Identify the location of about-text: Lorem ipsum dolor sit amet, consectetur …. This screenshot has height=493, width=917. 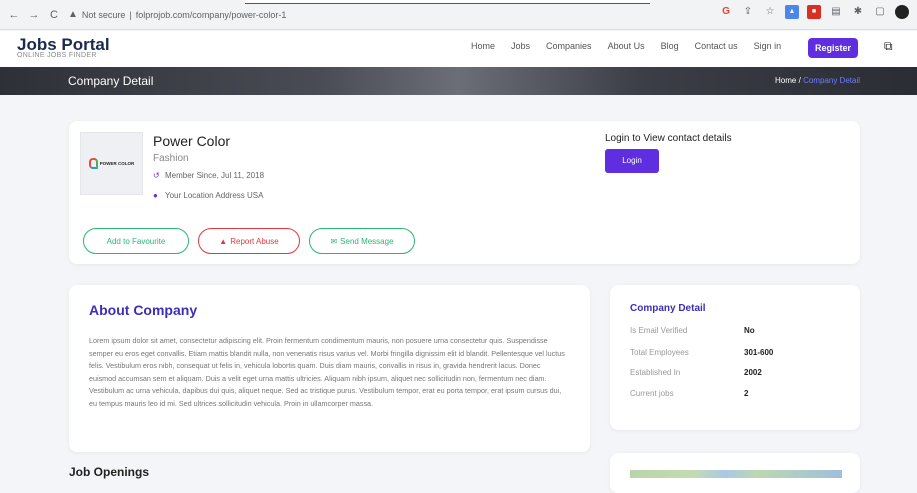
(327, 372).